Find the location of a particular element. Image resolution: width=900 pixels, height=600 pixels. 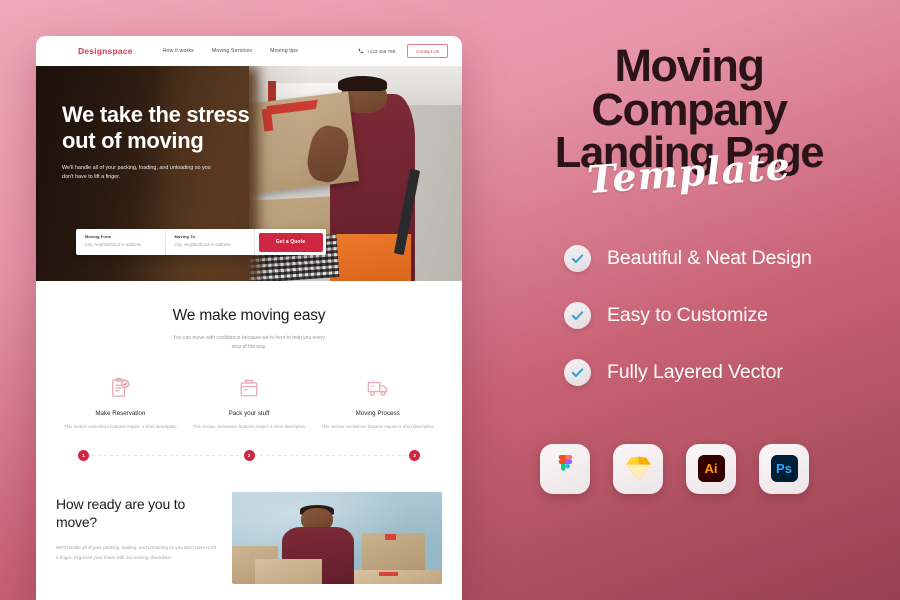

feature-title: Moving Process is located at coordinates (377, 413).